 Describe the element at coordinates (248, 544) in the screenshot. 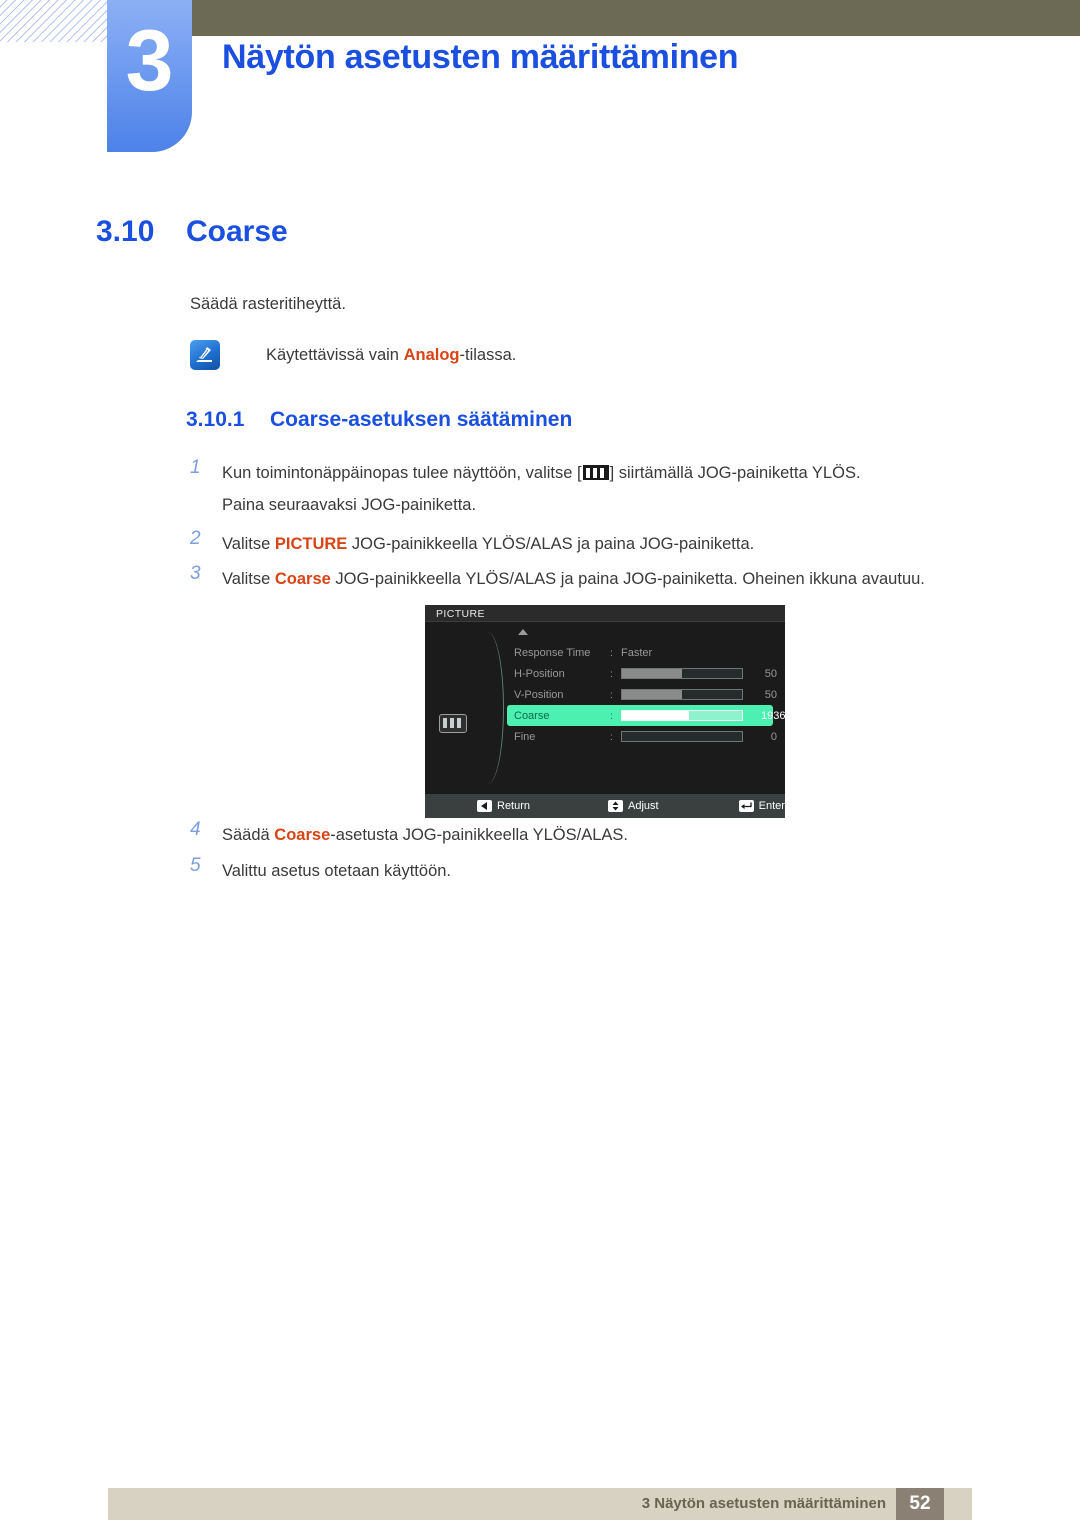

I see `step-2-text-a: Valitse` at that location.